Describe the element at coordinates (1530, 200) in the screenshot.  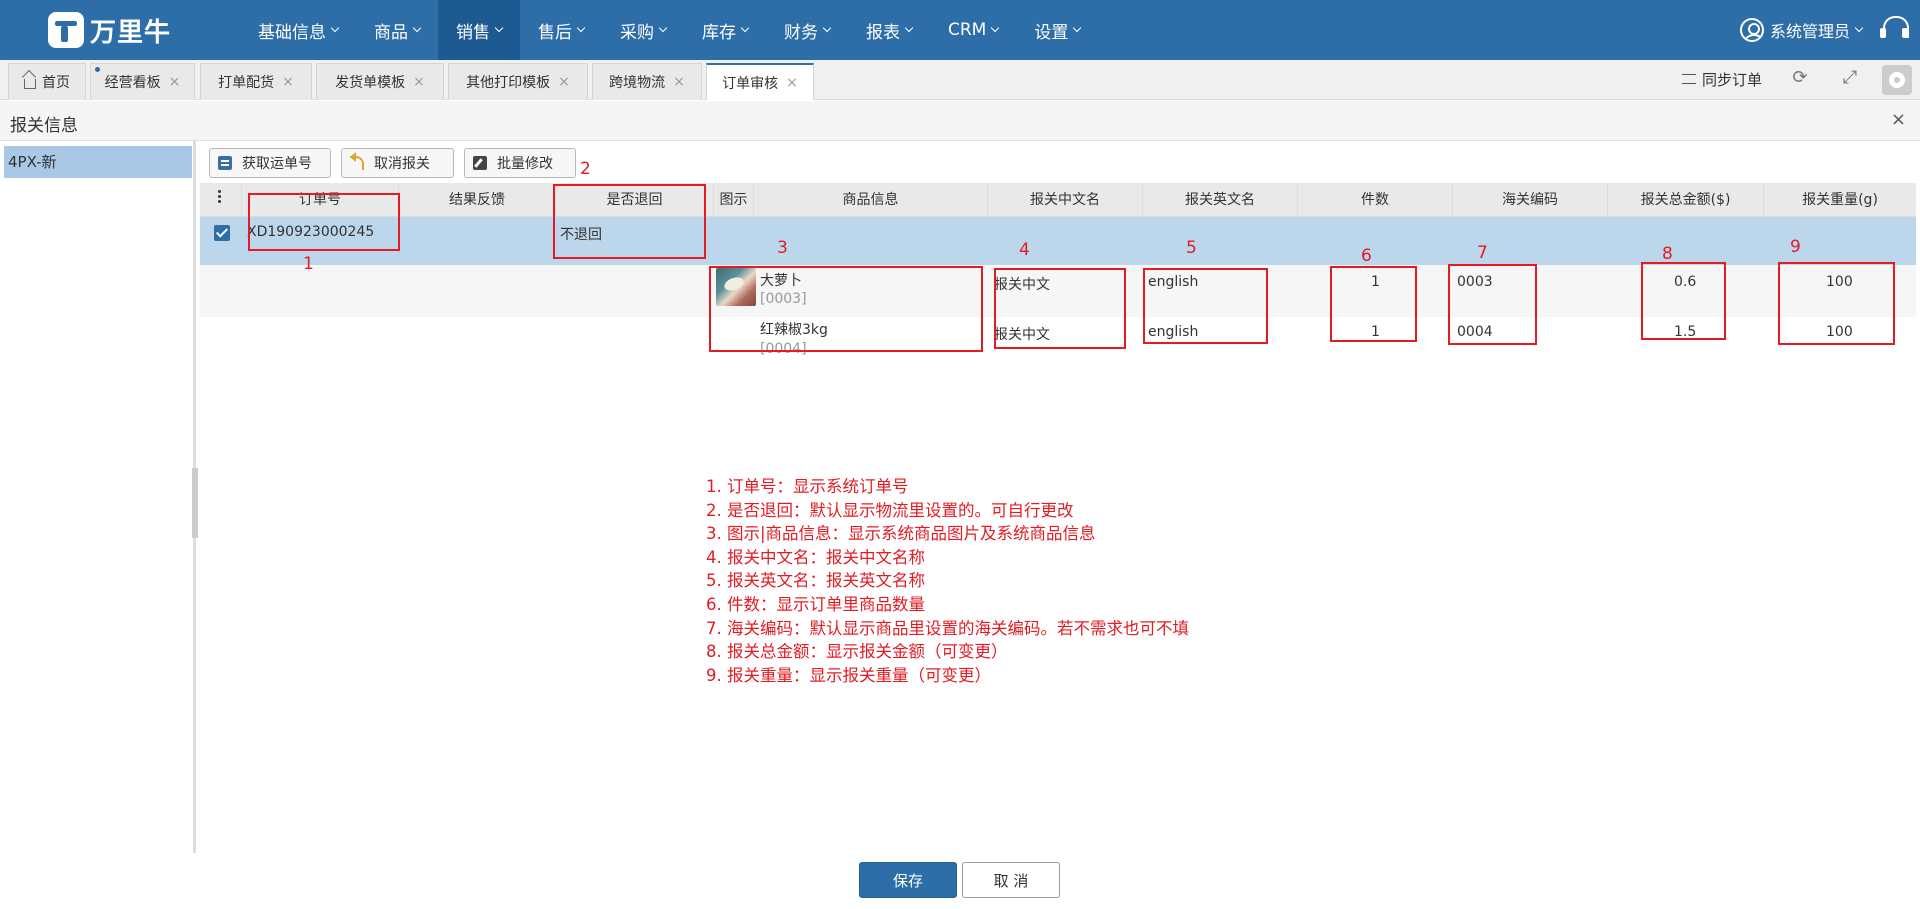
I see `column-header-hs-code: 海关编码` at that location.